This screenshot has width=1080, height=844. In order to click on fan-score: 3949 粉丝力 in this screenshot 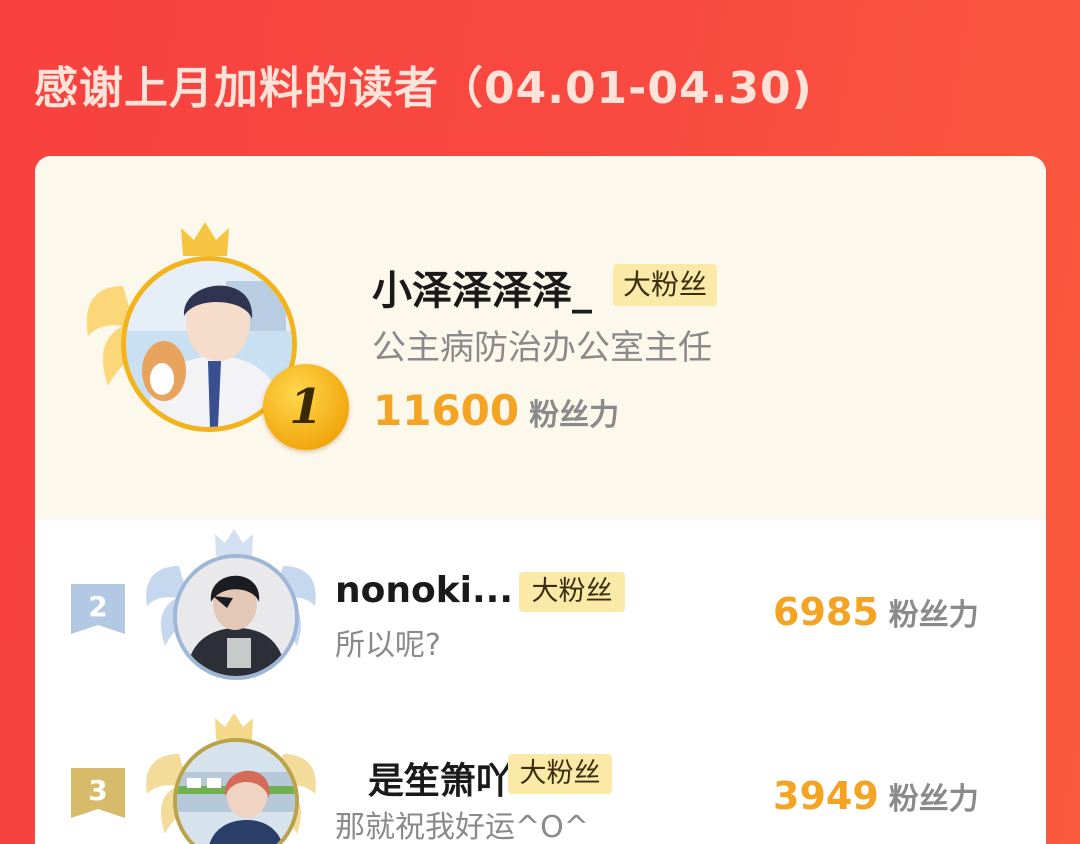, I will do `click(876, 796)`.